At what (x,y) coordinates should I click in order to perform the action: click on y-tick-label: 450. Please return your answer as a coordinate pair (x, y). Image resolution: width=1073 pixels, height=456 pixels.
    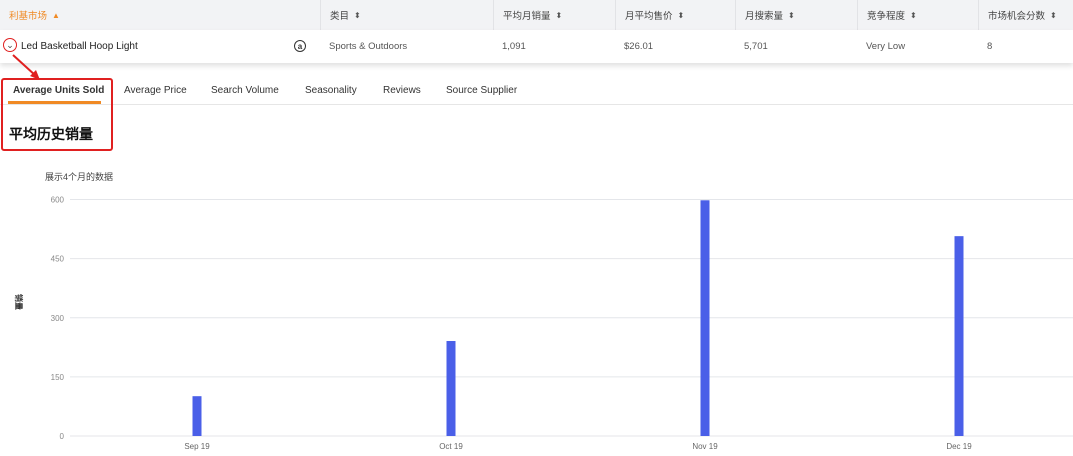
    Looking at the image, I should click on (58, 259).